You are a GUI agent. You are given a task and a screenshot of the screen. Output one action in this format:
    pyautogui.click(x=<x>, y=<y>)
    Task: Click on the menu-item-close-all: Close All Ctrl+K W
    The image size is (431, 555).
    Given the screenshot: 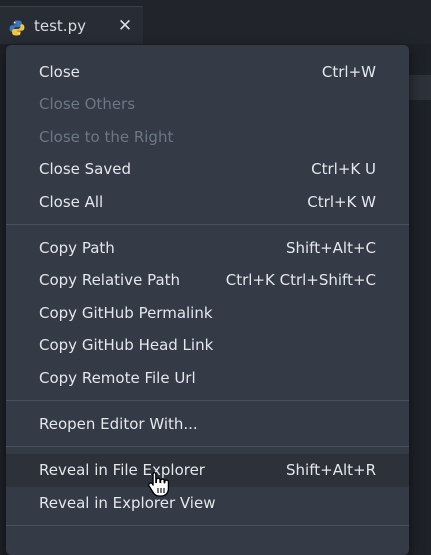 What is the action you would take?
    pyautogui.click(x=207, y=202)
    